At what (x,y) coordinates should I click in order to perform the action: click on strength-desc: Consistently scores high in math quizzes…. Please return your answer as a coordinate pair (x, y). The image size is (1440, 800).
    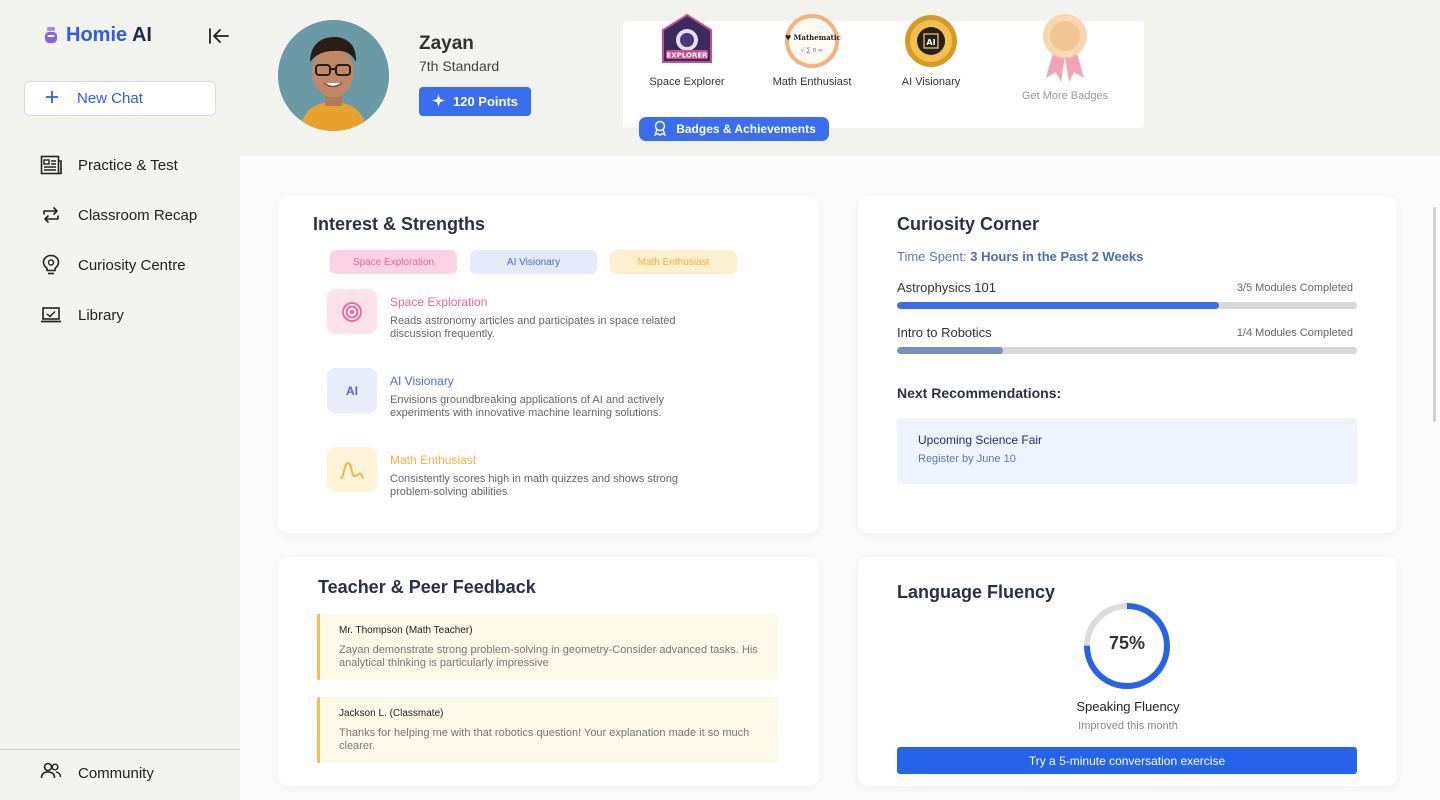
    Looking at the image, I should click on (534, 485).